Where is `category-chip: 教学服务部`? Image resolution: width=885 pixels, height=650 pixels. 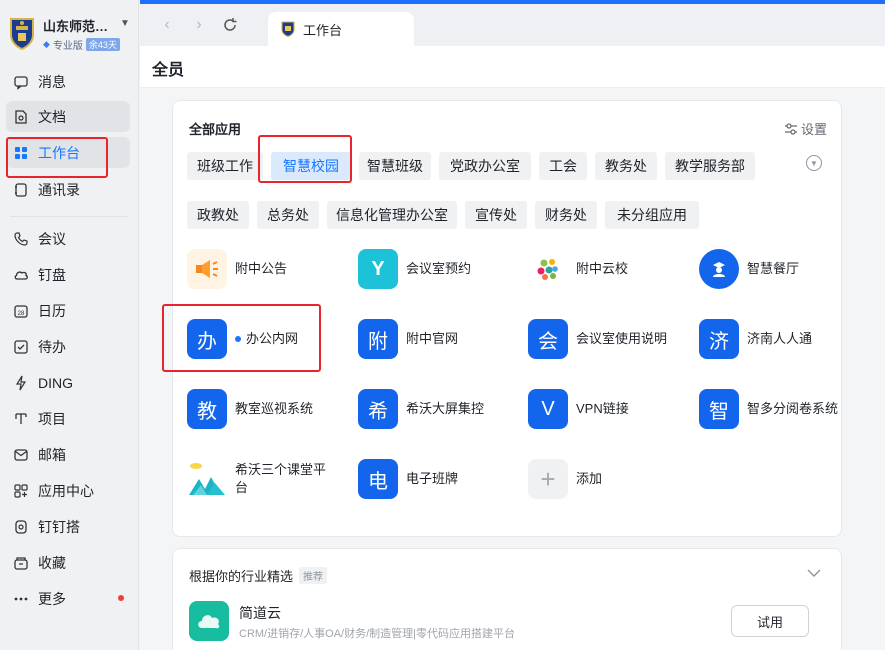
category-chip: 教学服务部 is located at coordinates (710, 166).